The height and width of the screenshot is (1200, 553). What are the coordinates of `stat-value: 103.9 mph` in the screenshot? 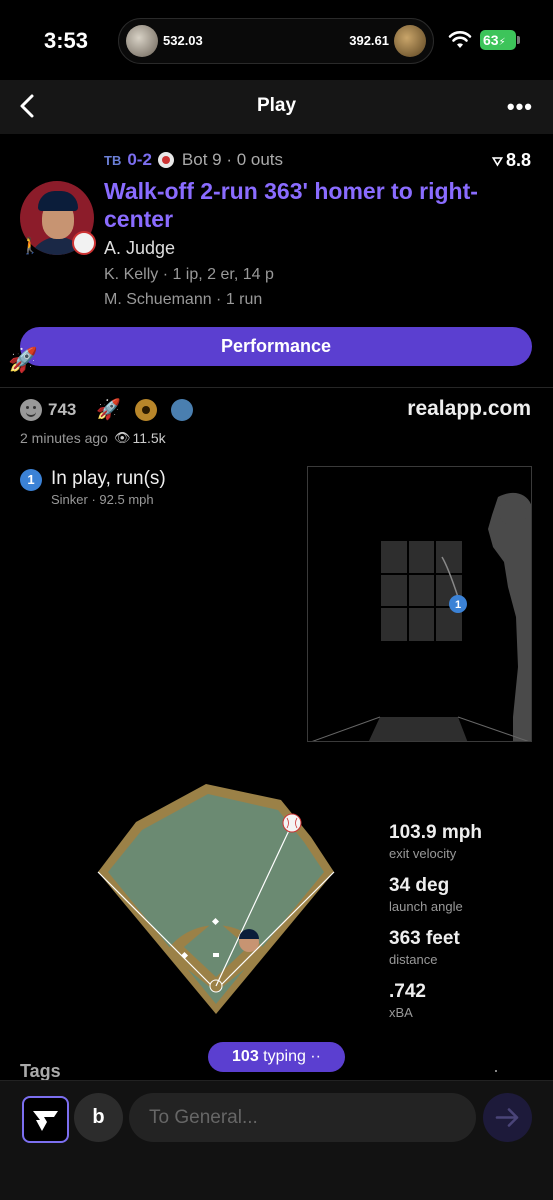 It's located at (435, 832).